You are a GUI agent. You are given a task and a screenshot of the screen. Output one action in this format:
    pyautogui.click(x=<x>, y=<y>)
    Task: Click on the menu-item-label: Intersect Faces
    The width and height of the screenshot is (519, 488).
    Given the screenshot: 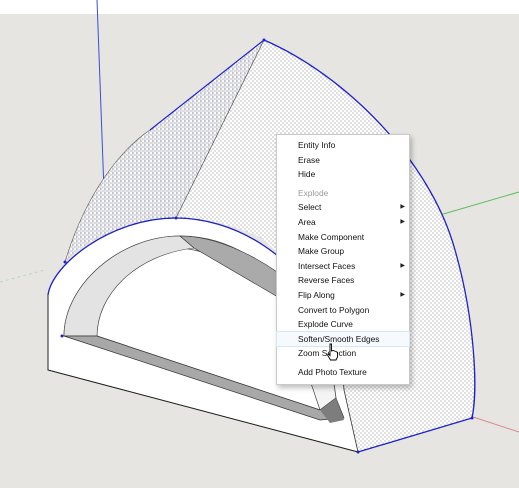 What is the action you would take?
    pyautogui.click(x=327, y=265)
    